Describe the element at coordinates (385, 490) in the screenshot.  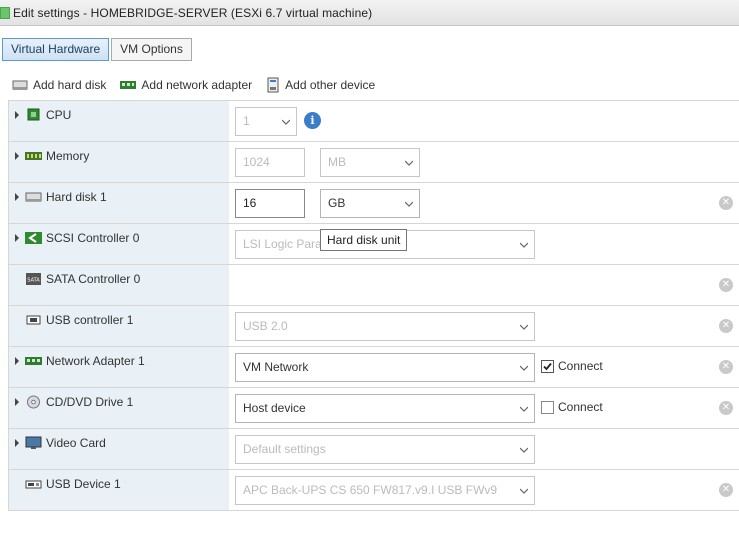
I see `usb-device-select: APC Back-UPS CS 650 FW817.v9.I USB FWv9` at that location.